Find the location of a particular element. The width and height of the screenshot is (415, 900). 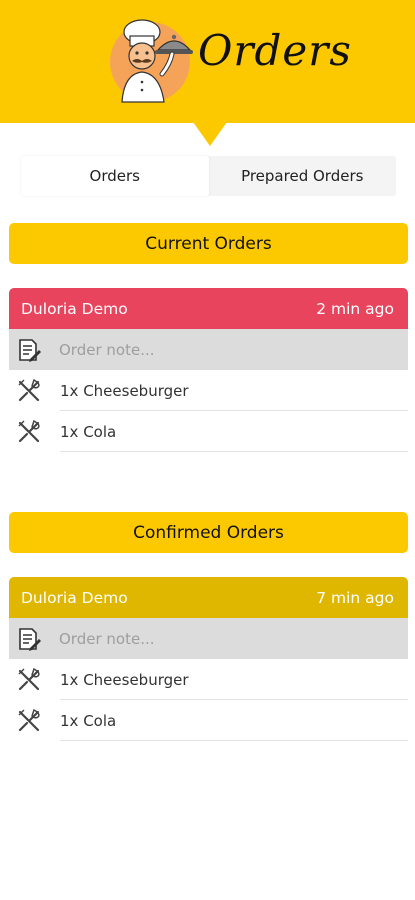

tab-bar: Orders Prepared Orders is located at coordinates (208, 176).